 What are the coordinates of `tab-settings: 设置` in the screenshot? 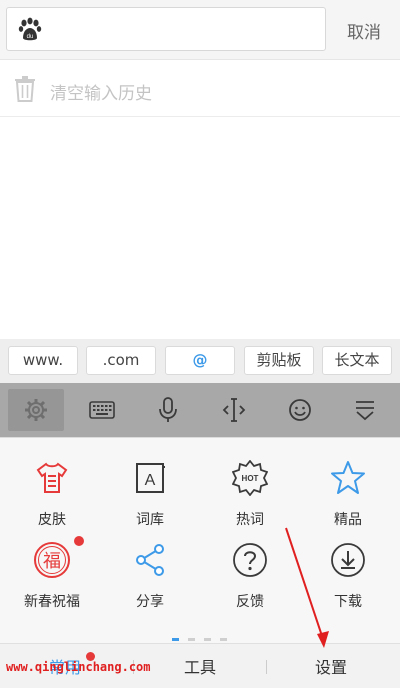 It's located at (331, 666).